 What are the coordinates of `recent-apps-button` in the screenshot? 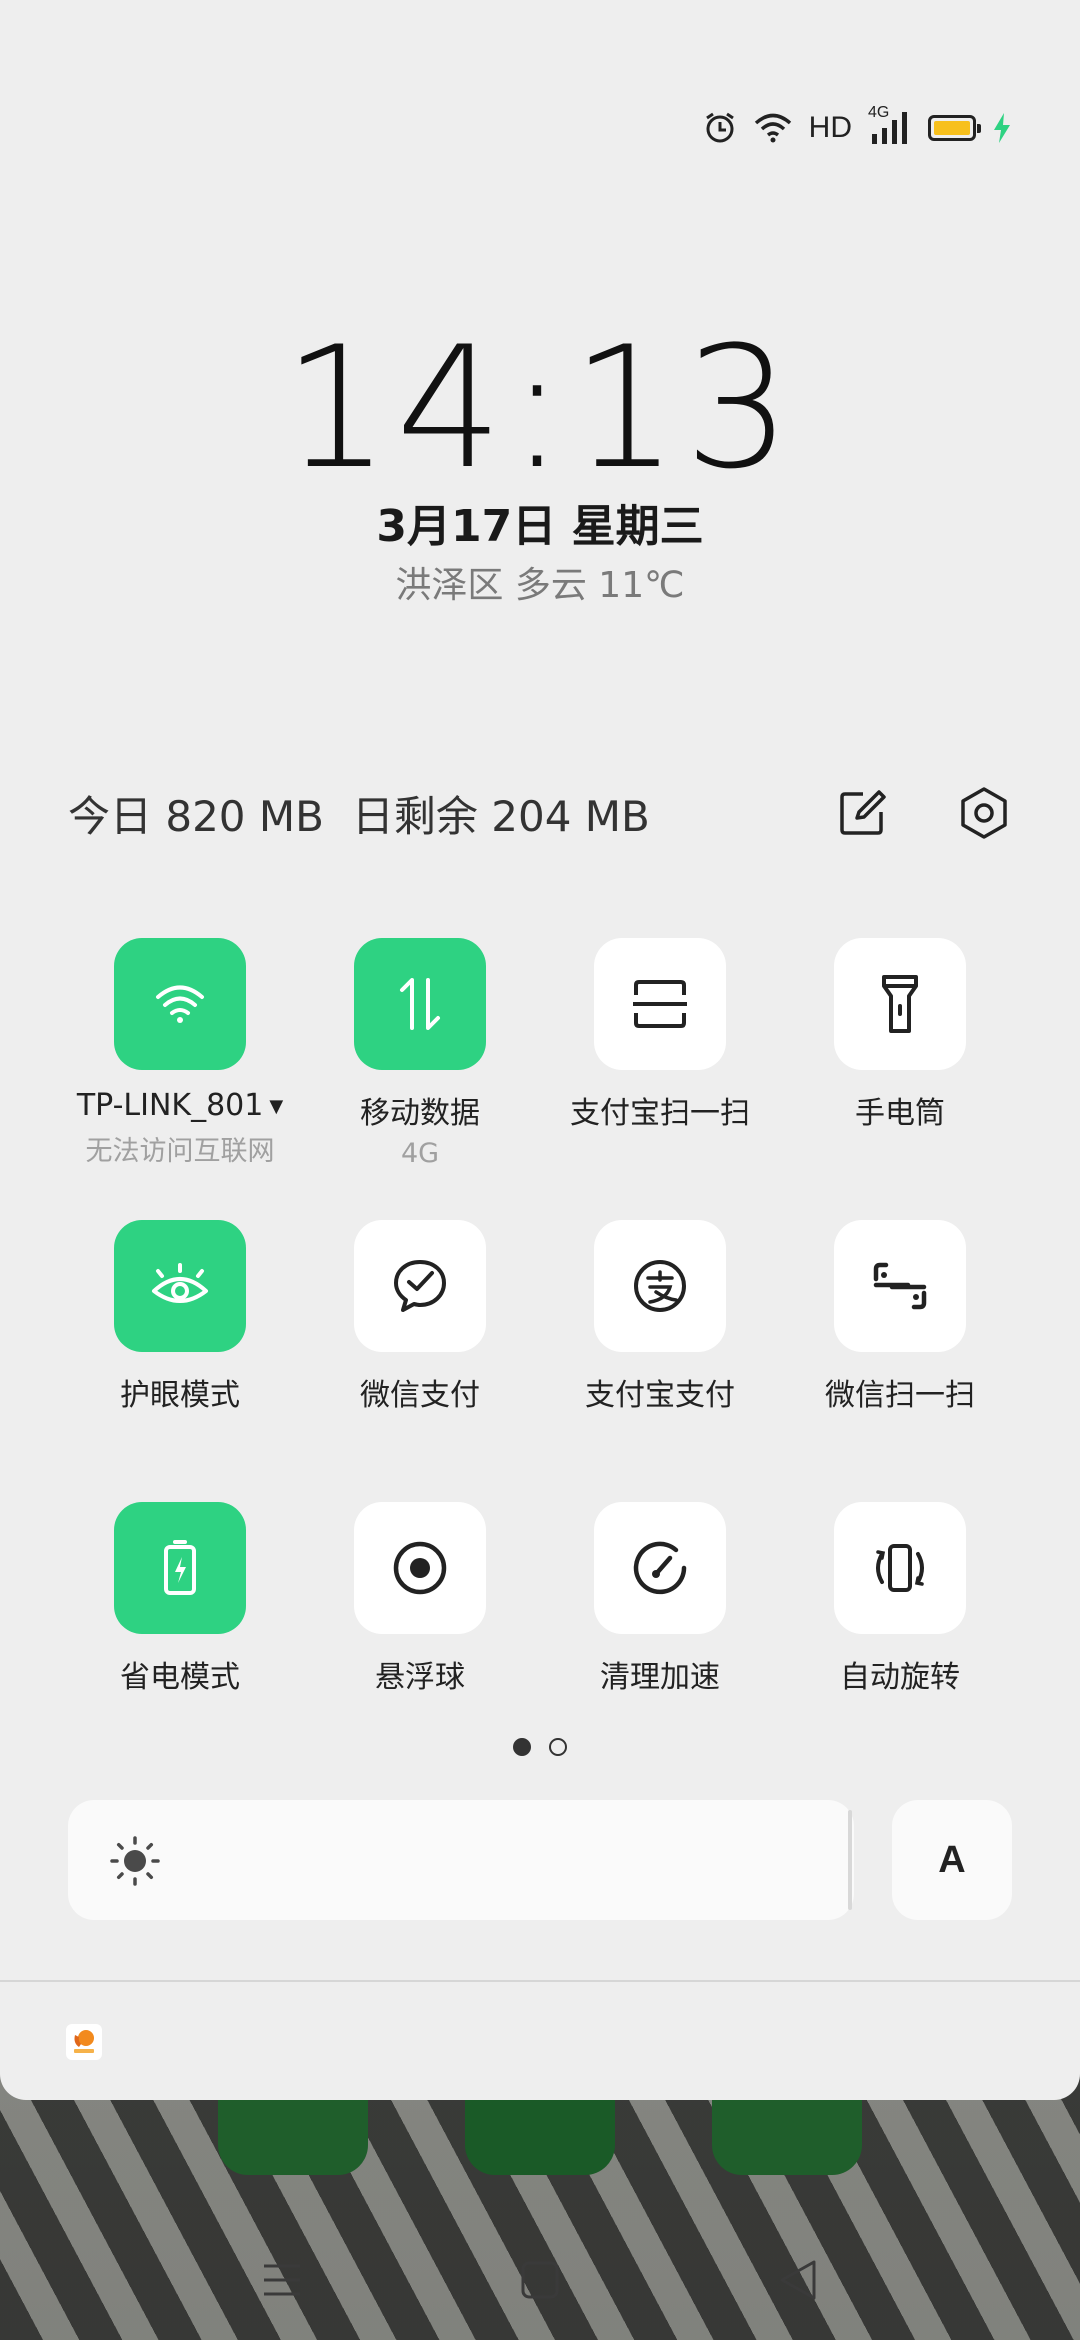 It's located at (282, 2280).